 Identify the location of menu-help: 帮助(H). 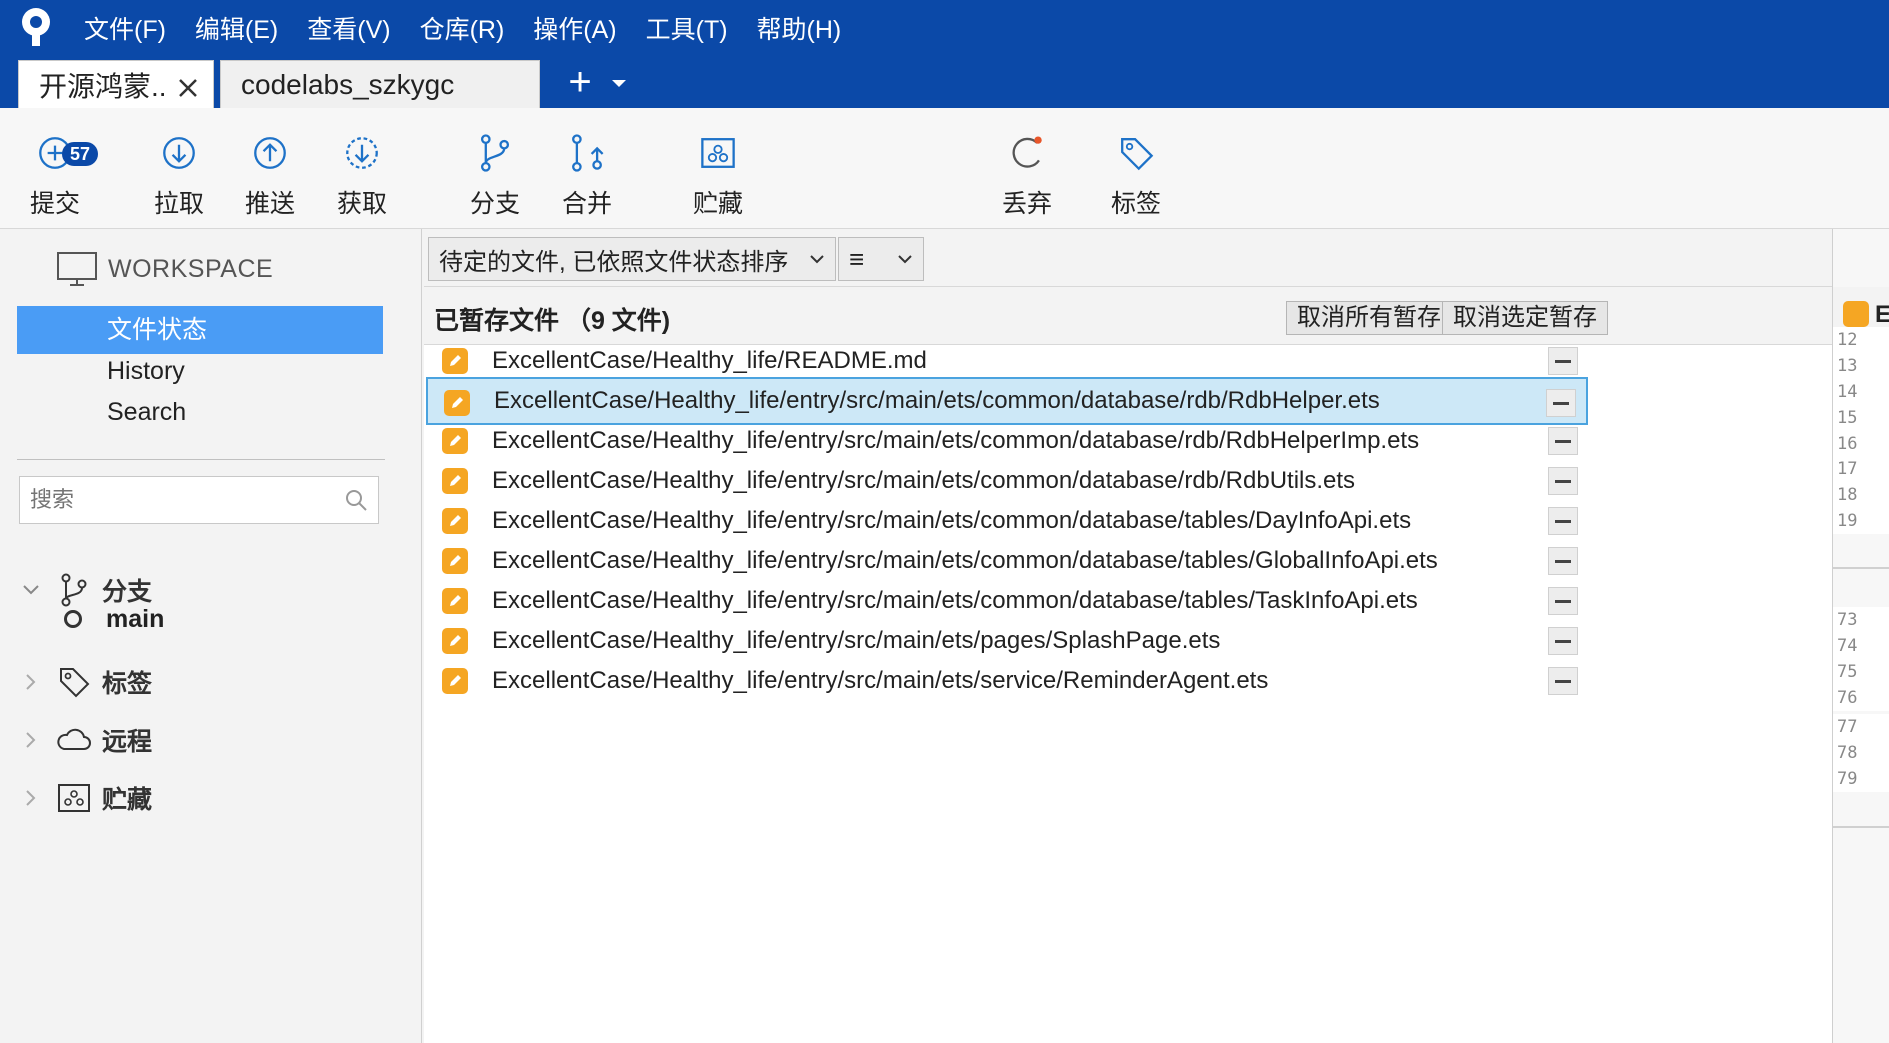
(799, 30).